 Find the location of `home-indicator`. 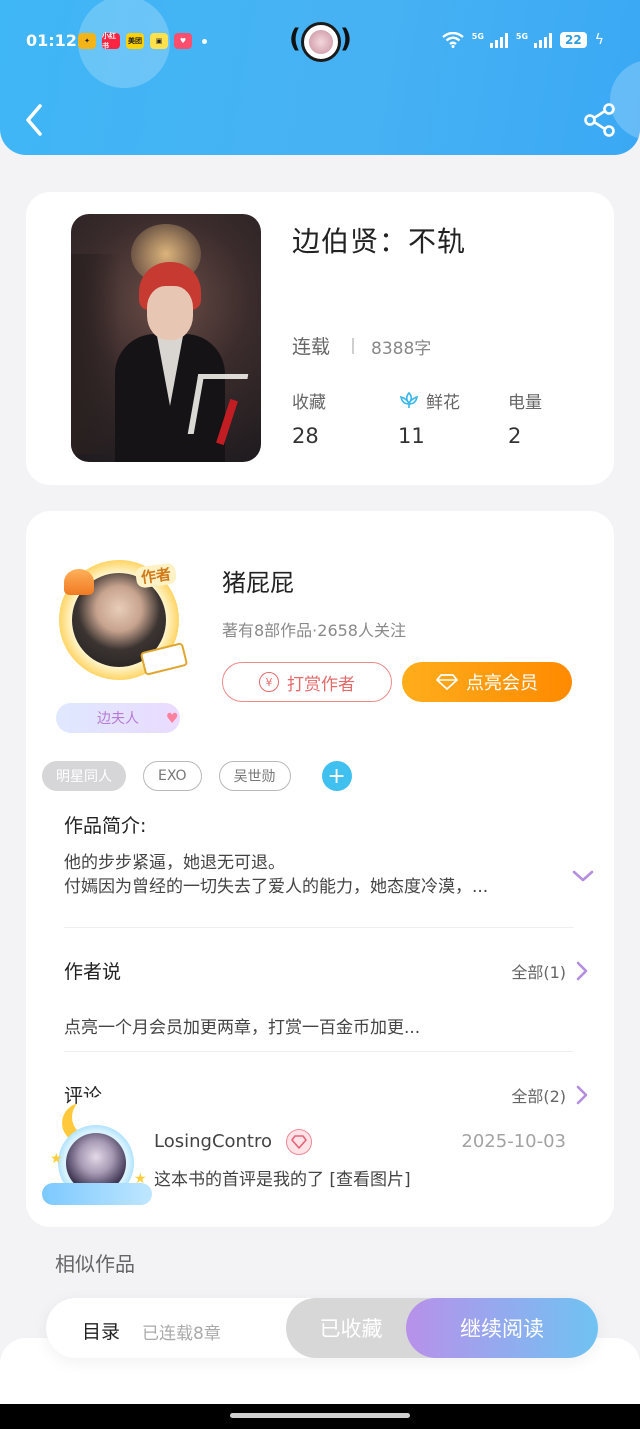

home-indicator is located at coordinates (320, 1415).